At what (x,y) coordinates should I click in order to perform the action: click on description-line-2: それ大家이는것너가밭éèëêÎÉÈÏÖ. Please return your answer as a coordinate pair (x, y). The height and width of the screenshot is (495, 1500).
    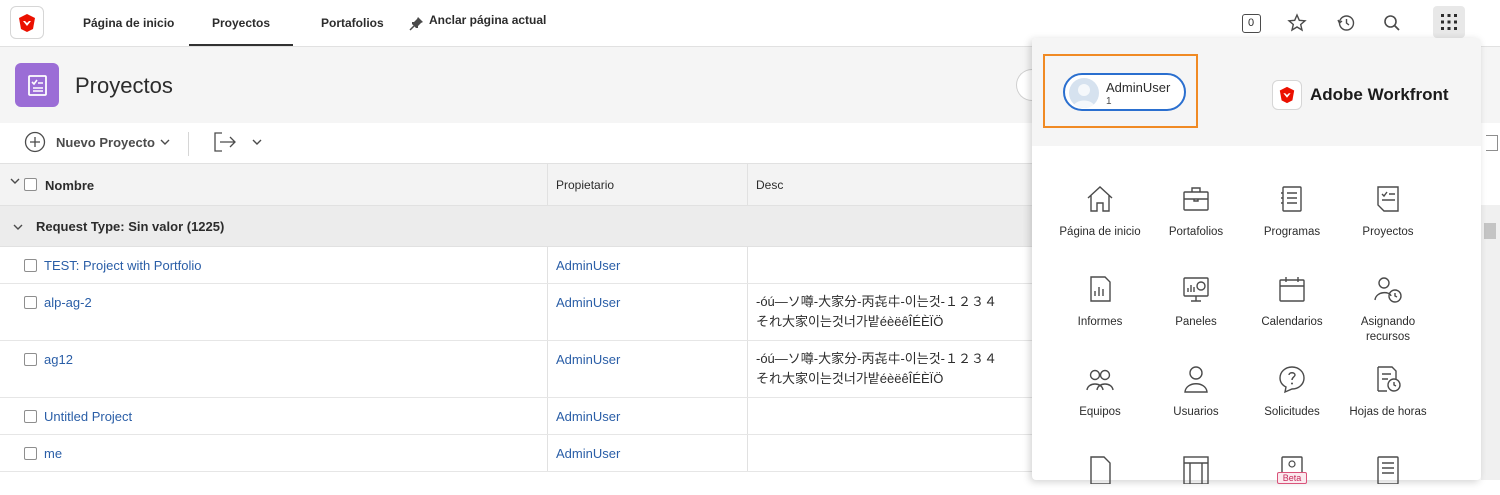
    Looking at the image, I should click on (850, 321).